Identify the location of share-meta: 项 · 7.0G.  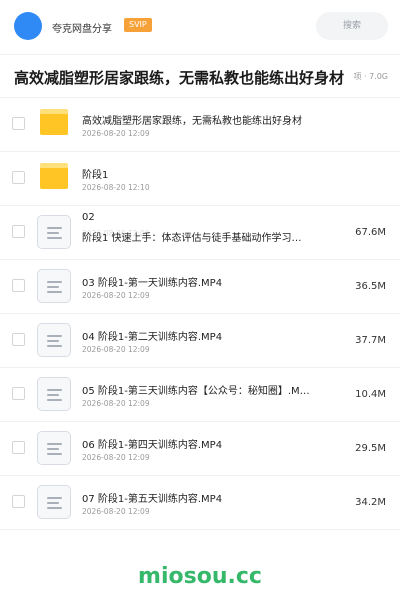
(369, 76).